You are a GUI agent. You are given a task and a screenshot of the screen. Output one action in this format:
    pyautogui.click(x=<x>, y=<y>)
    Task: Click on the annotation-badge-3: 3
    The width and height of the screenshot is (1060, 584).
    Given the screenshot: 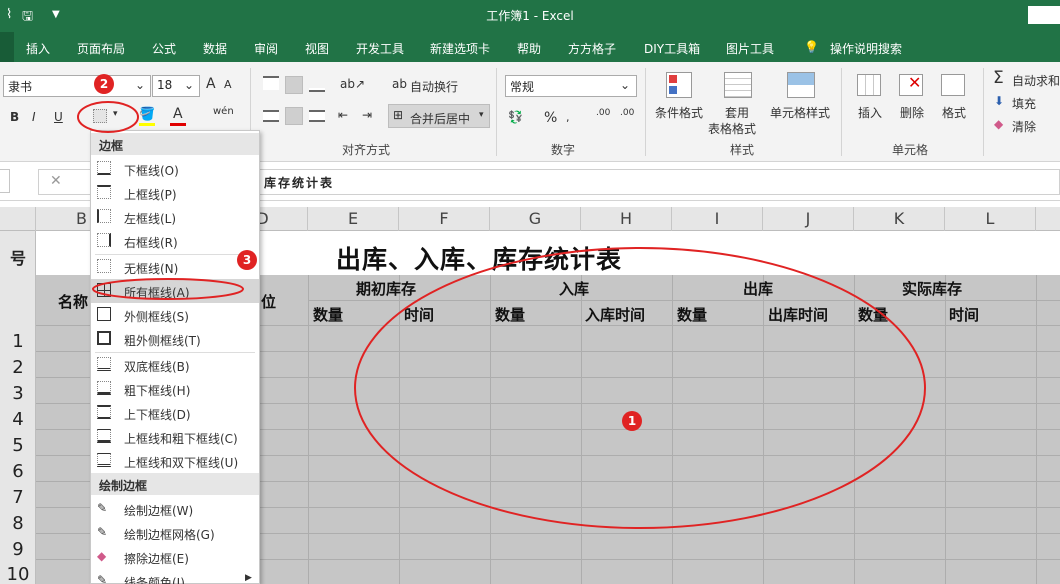 What is the action you would take?
    pyautogui.click(x=247, y=260)
    